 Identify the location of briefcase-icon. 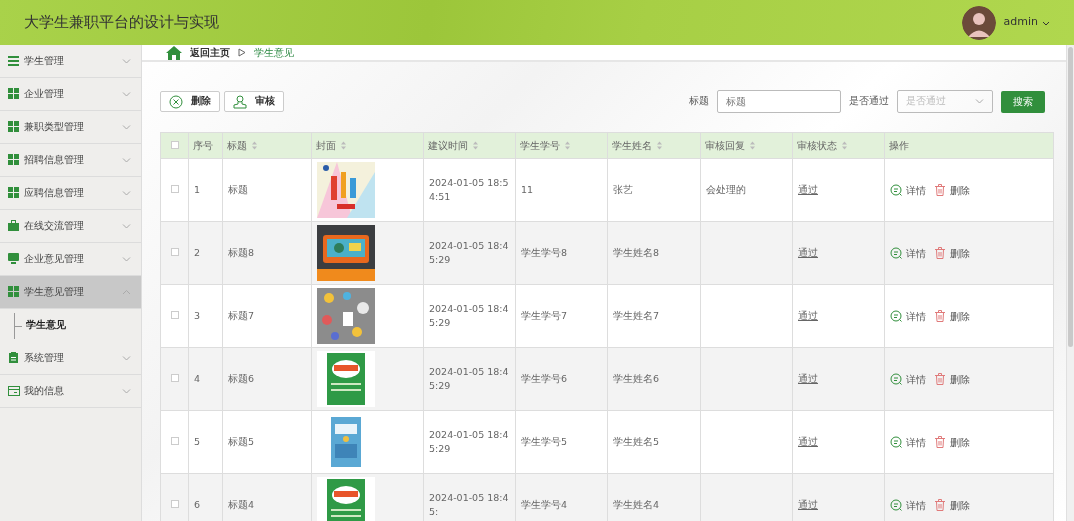
(14, 226).